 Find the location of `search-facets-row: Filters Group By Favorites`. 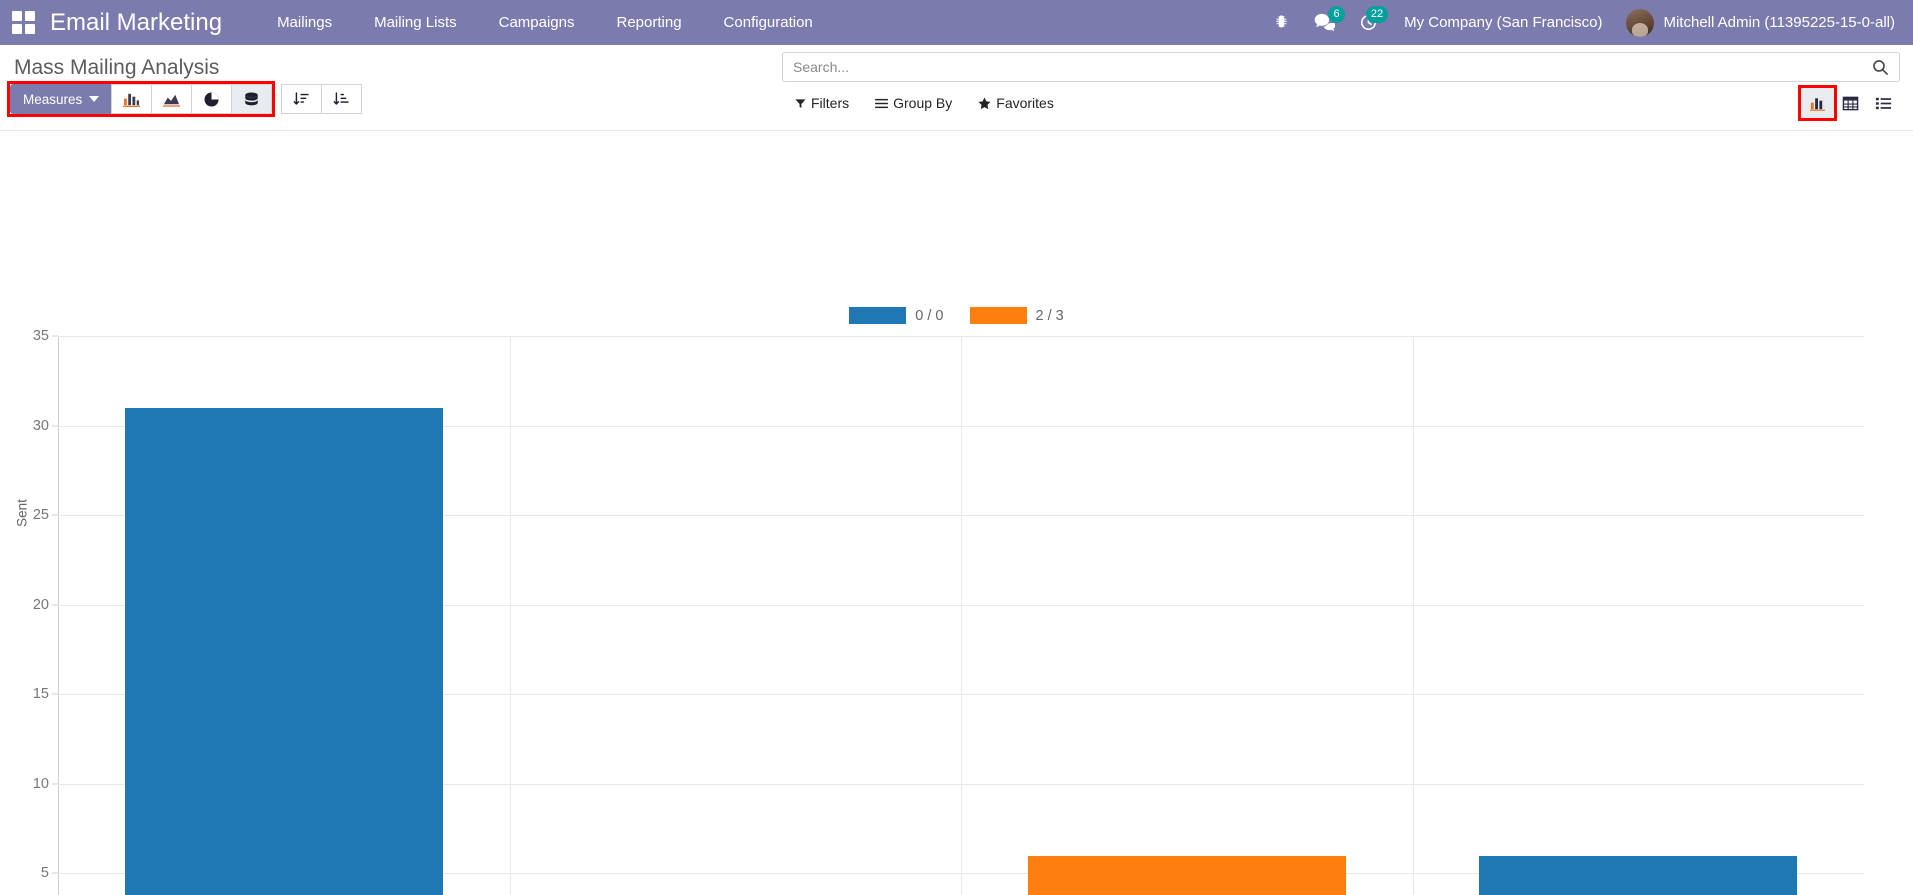

search-facets-row: Filters Group By Favorites is located at coordinates (1341, 103).